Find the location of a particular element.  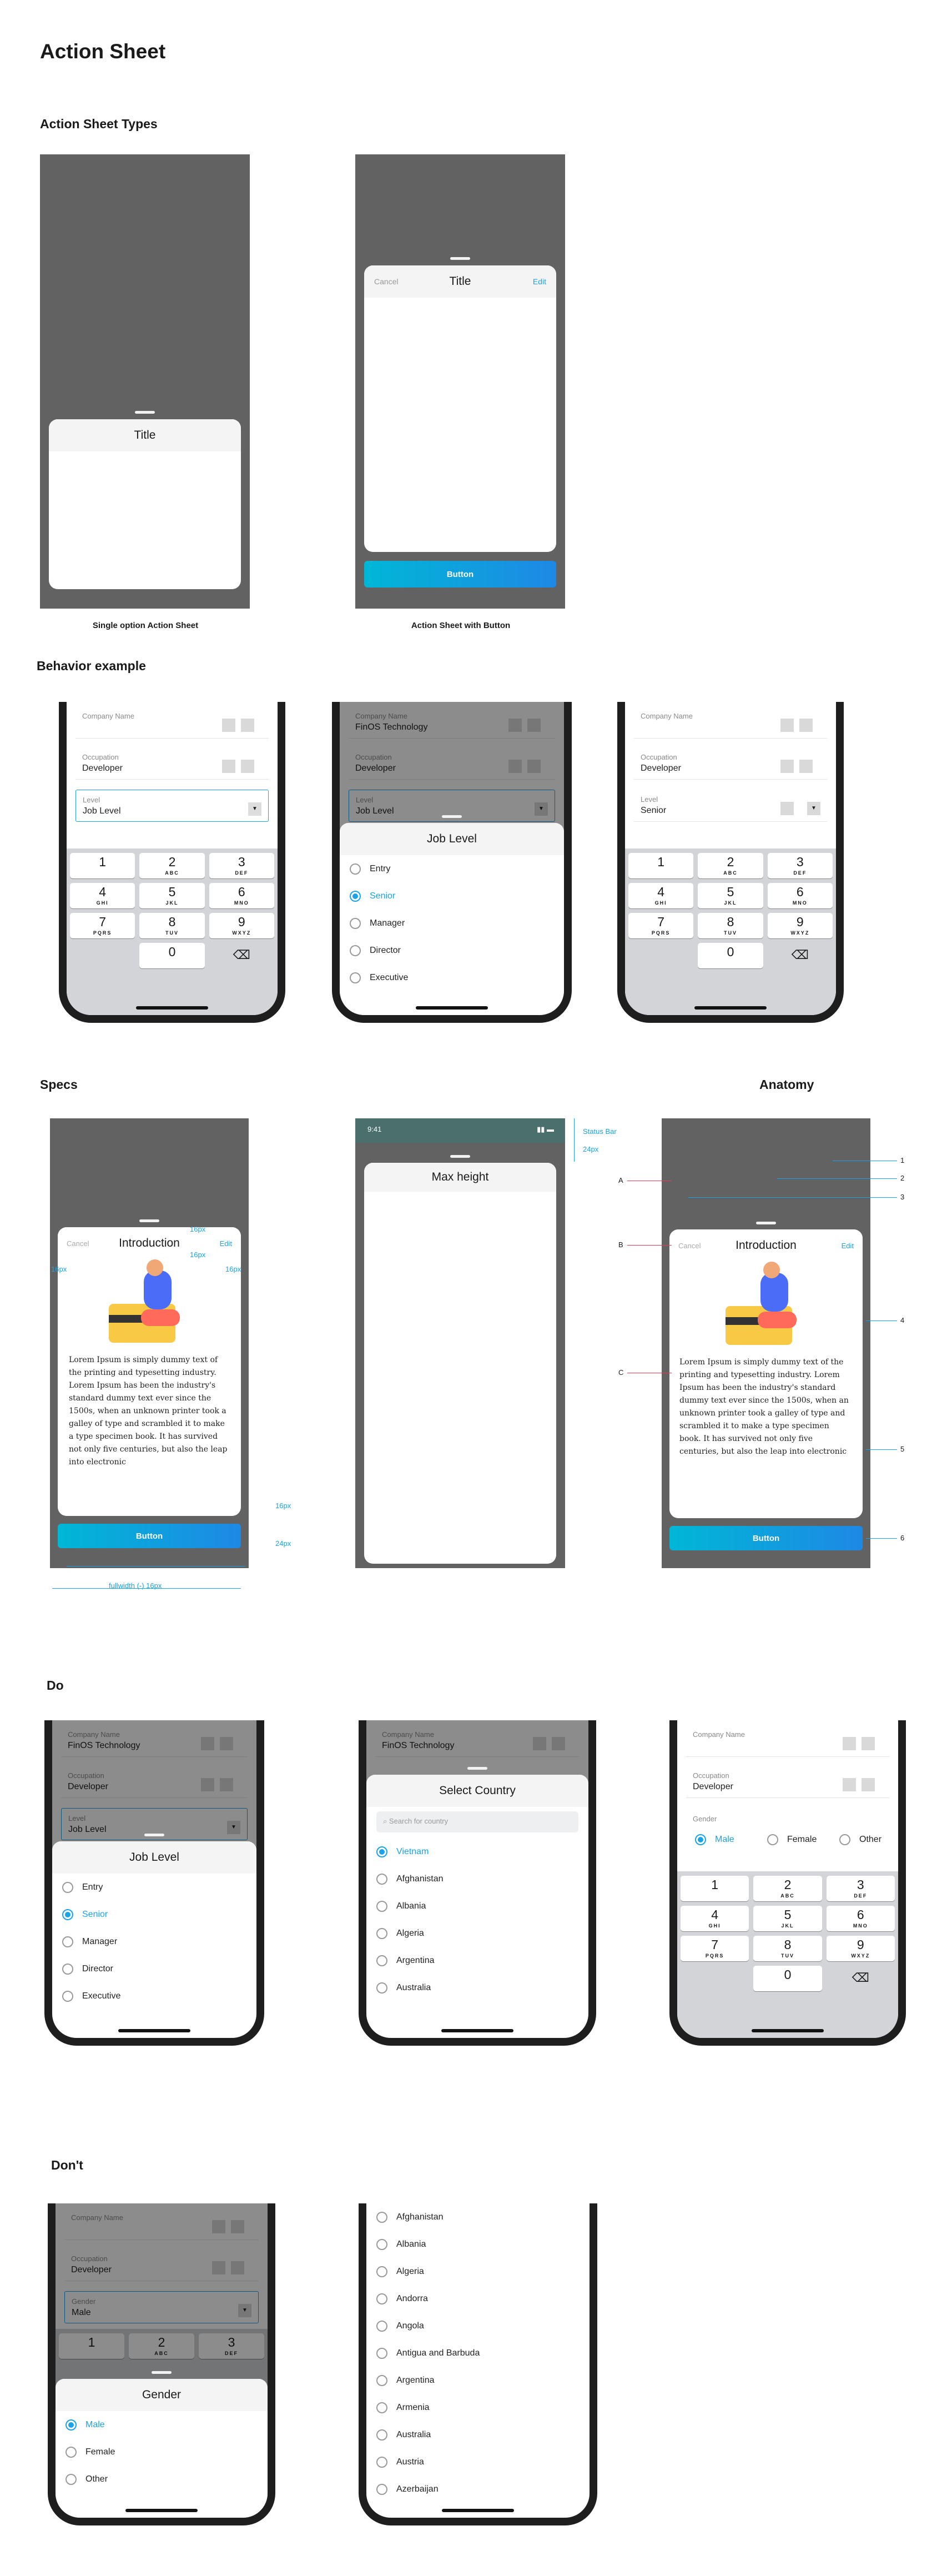

country-option: Andorra is located at coordinates (478, 2298).